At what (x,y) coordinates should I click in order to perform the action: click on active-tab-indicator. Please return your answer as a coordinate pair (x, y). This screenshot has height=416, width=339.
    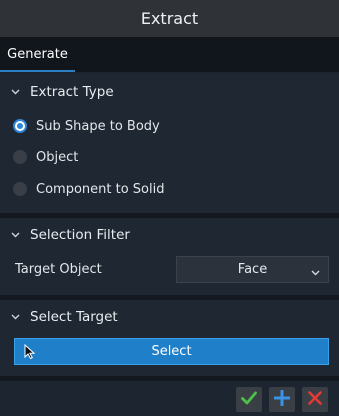
    Looking at the image, I should click on (37, 71).